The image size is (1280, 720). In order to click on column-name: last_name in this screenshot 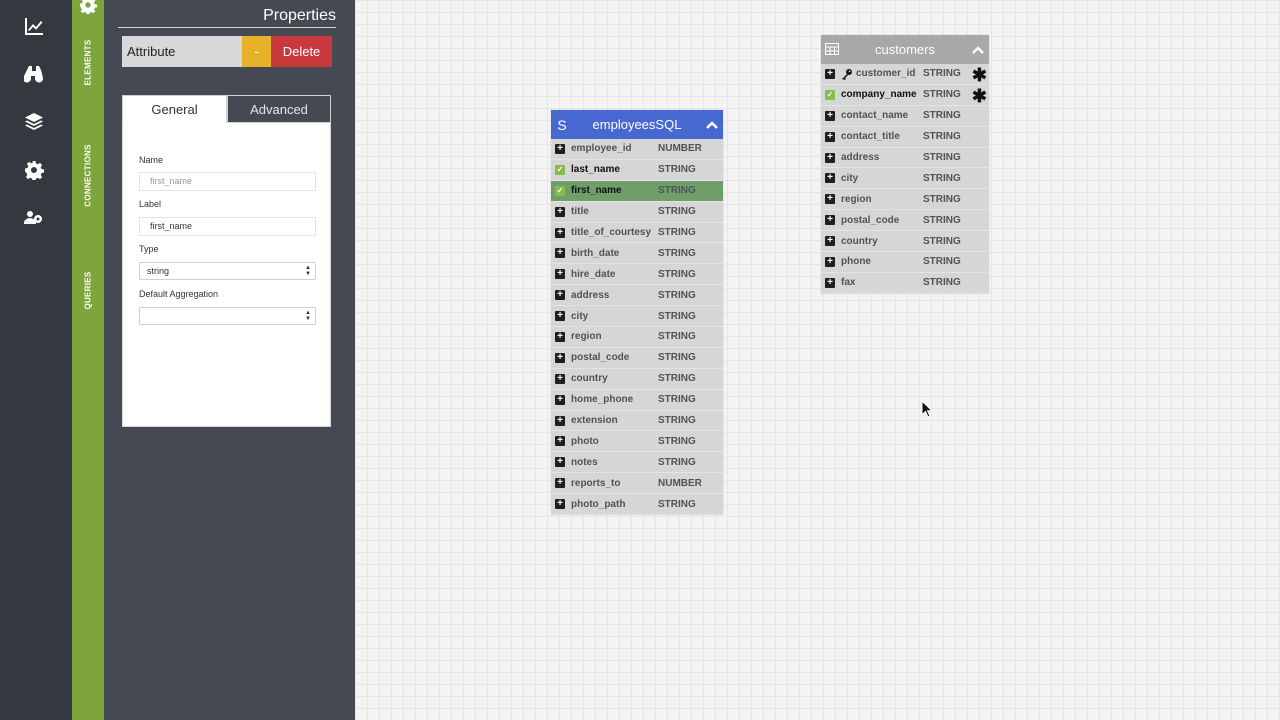, I will do `click(595, 170)`.